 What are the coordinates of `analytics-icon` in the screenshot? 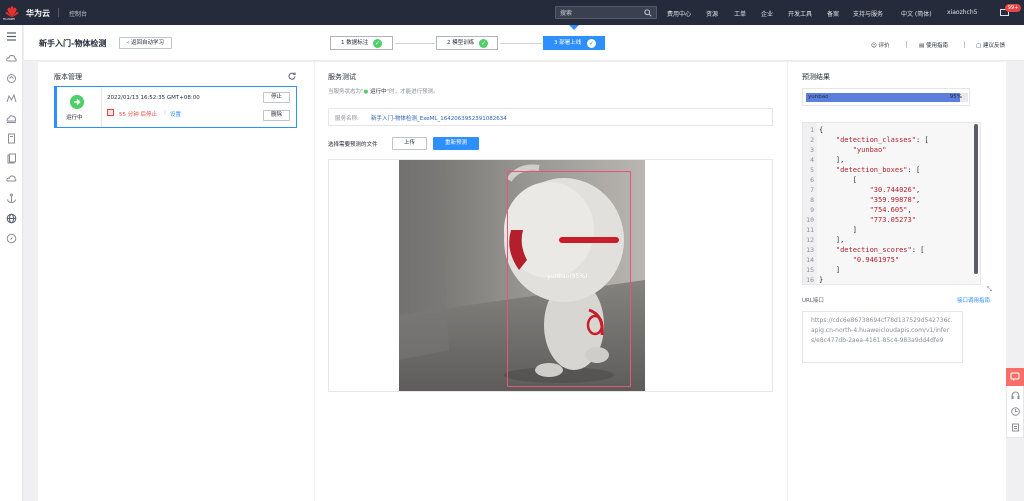 It's located at (11, 98).